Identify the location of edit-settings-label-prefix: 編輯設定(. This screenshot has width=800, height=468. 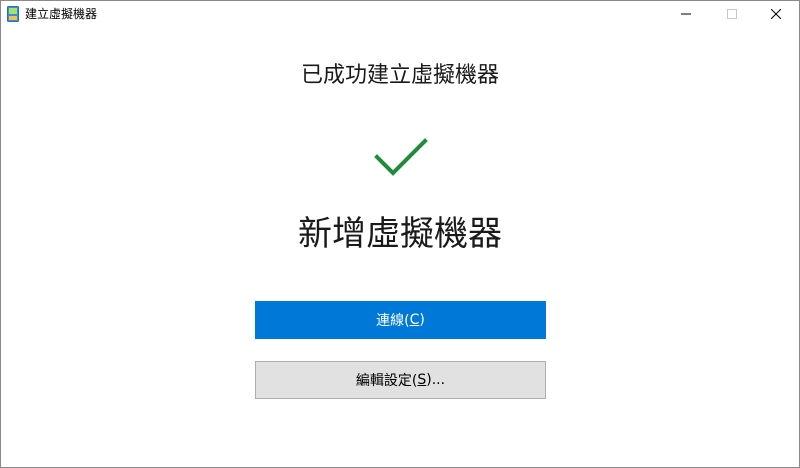
(386, 381).